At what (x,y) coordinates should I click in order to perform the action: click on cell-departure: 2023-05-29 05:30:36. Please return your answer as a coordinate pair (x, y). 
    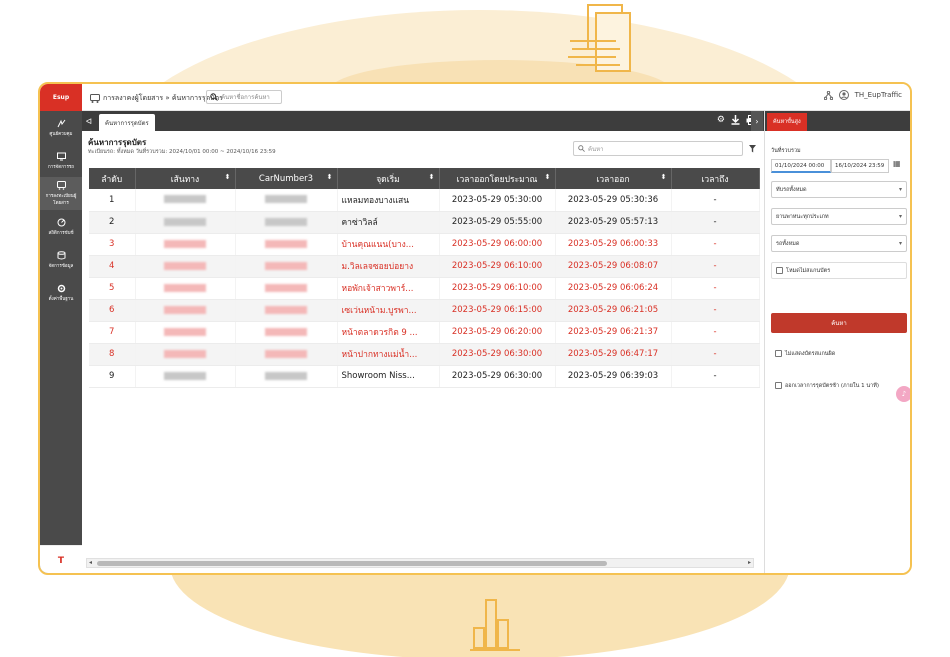
    Looking at the image, I should click on (613, 200).